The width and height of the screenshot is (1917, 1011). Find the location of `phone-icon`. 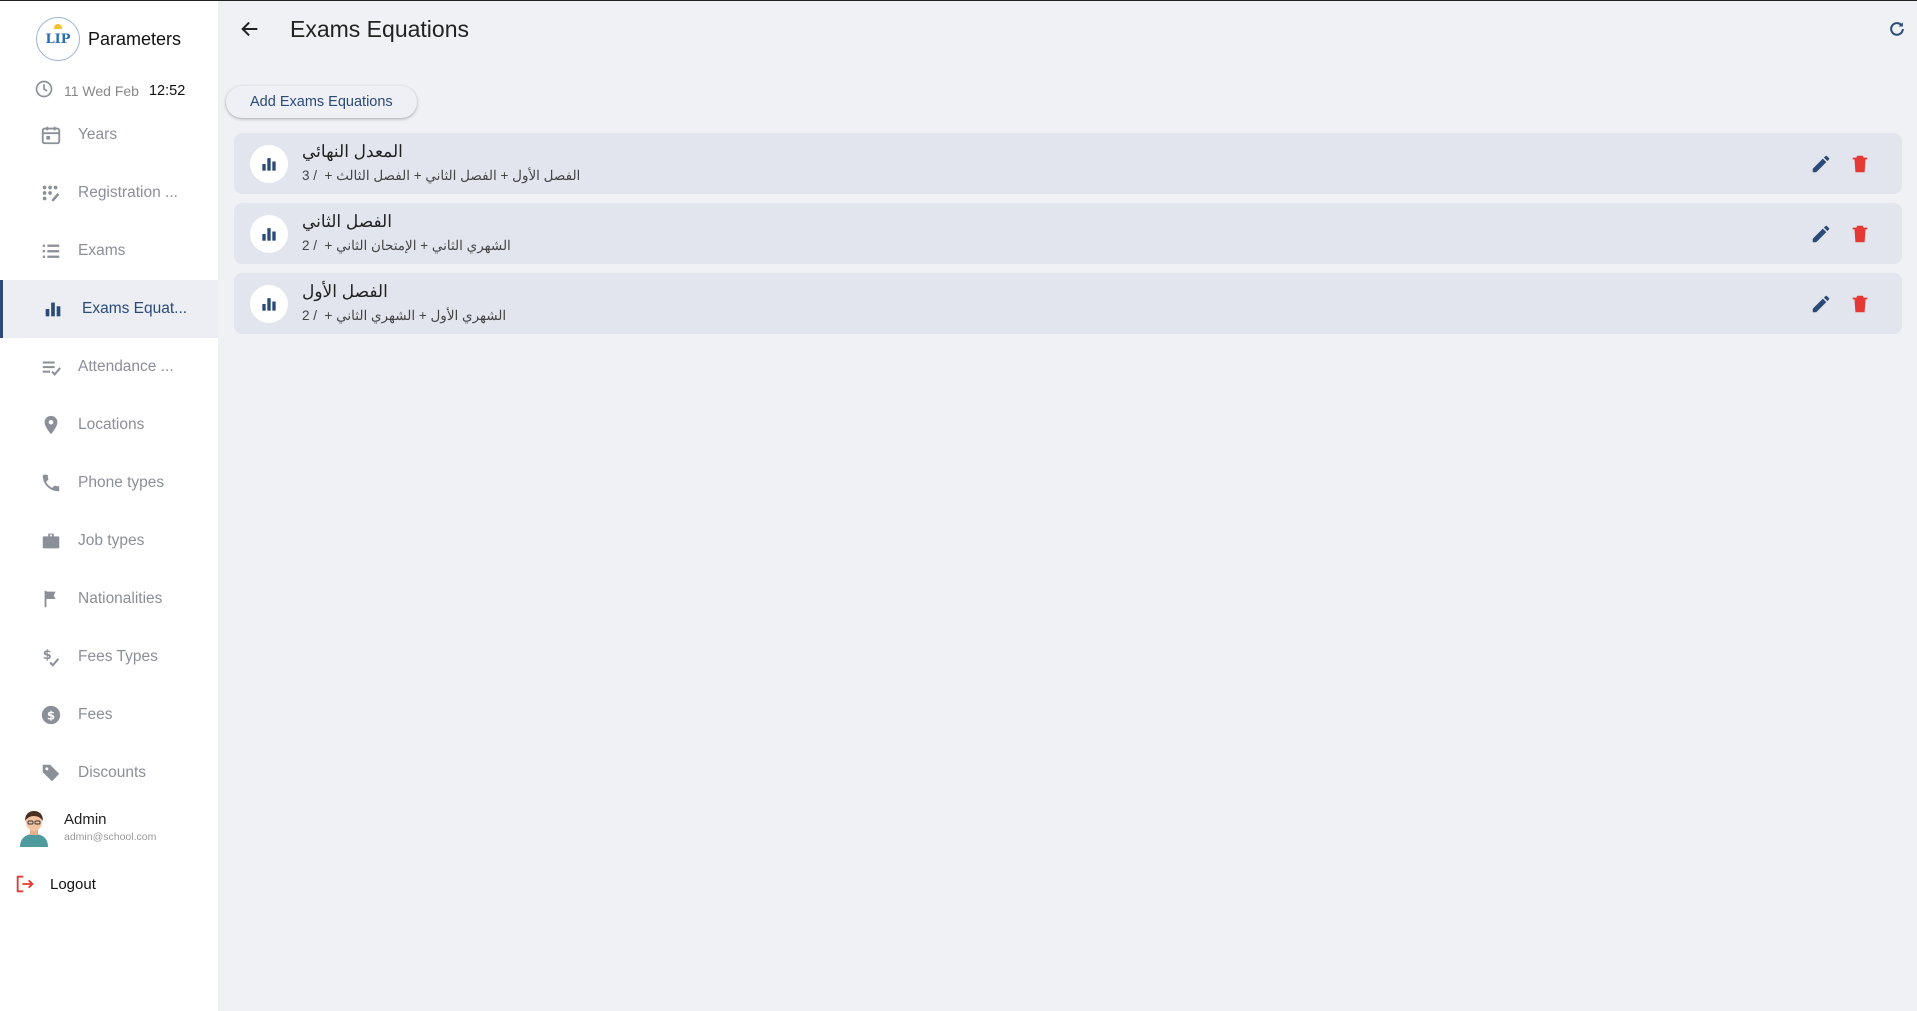

phone-icon is located at coordinates (51, 483).